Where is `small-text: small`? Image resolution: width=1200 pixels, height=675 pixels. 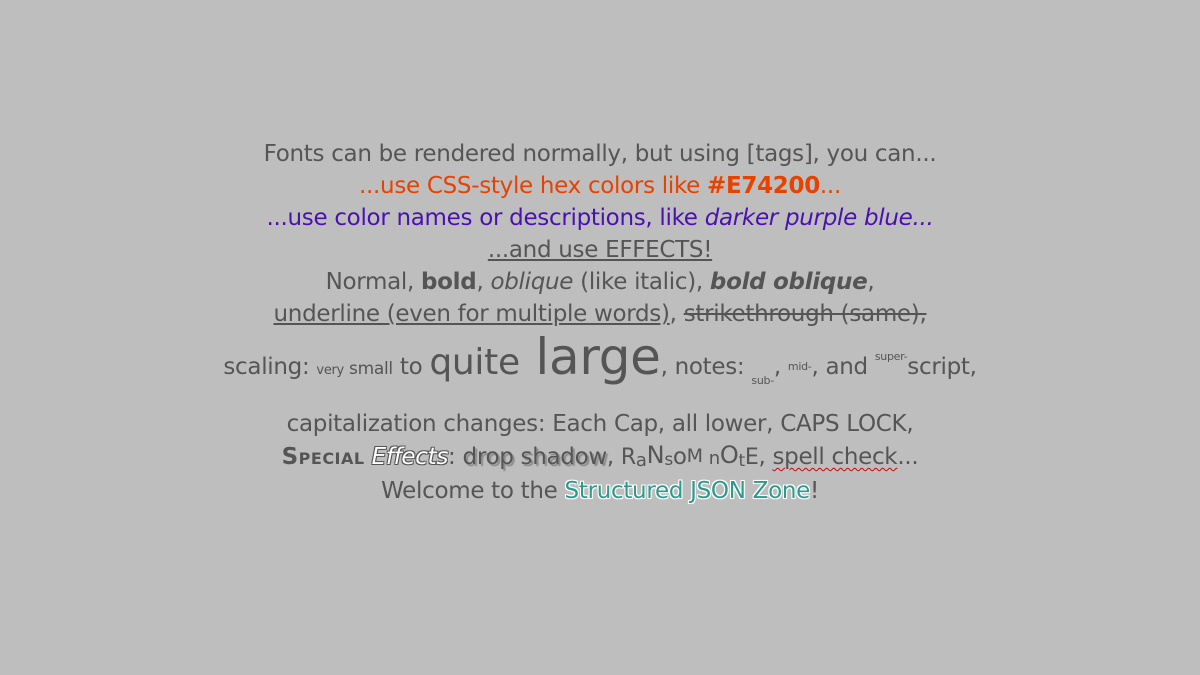
small-text: small is located at coordinates (368, 369).